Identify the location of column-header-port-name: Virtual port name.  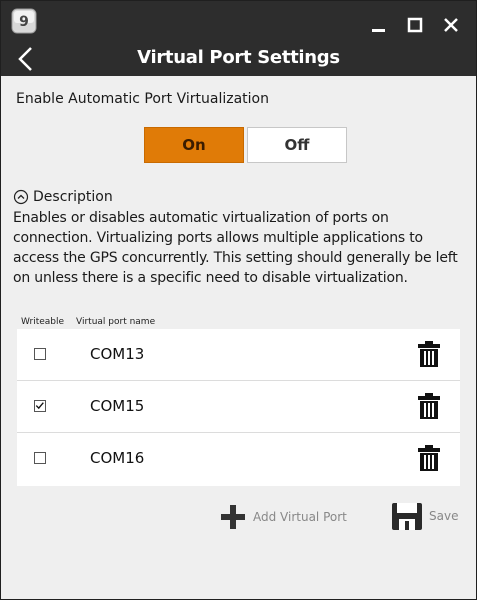
(116, 322).